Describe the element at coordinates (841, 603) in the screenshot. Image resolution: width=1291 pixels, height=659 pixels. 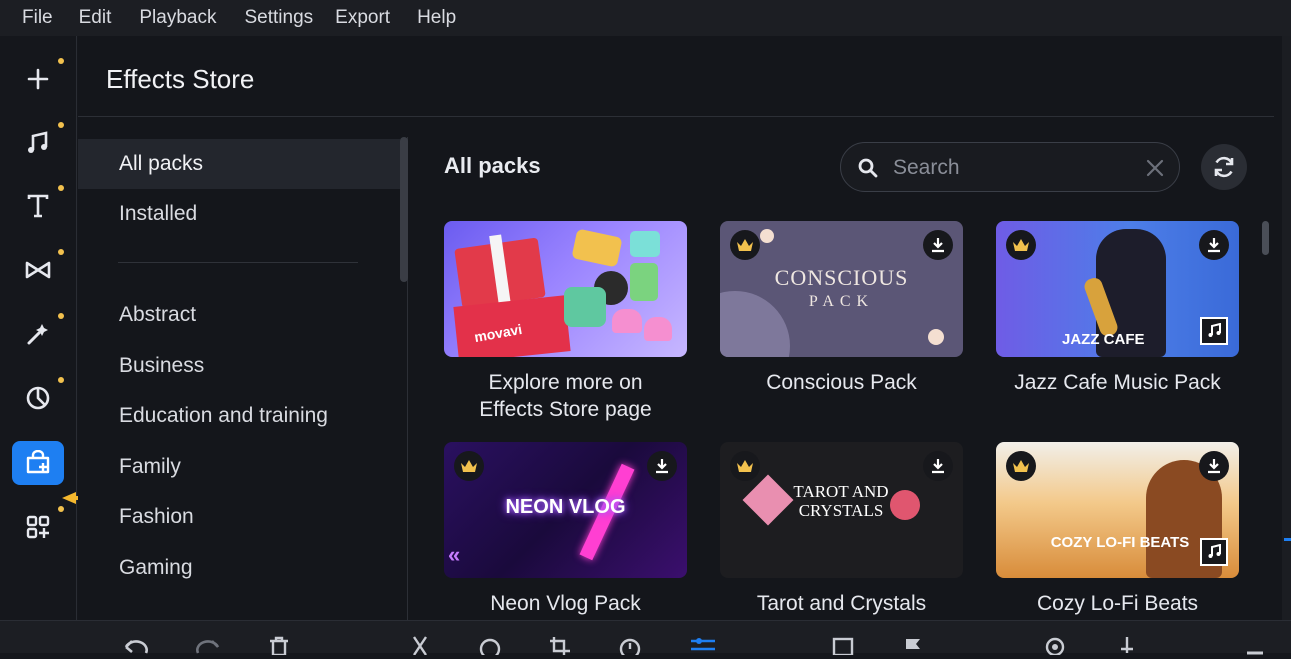
I see `pack-label: Tarot and Crystals` at that location.